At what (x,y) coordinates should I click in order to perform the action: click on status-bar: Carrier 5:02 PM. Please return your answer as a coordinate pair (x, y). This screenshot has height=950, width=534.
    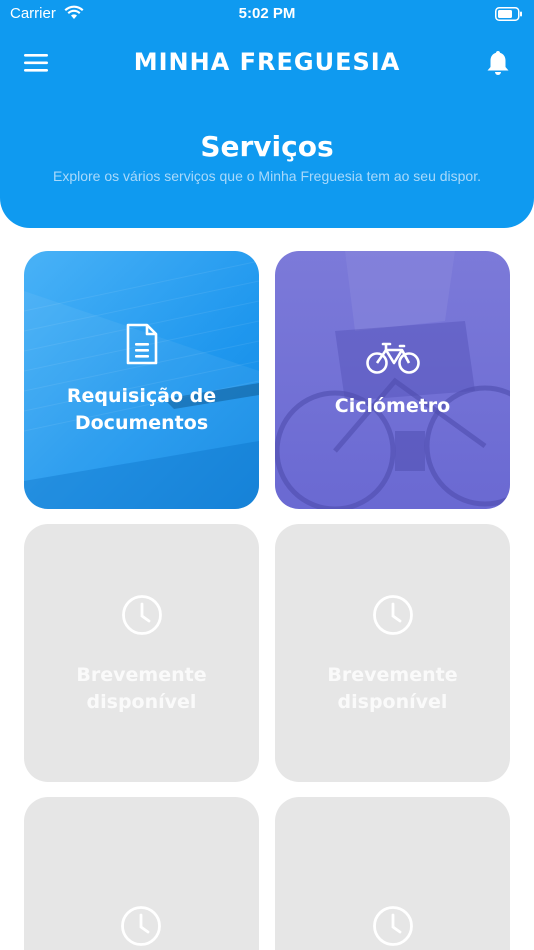
    Looking at the image, I should click on (267, 15).